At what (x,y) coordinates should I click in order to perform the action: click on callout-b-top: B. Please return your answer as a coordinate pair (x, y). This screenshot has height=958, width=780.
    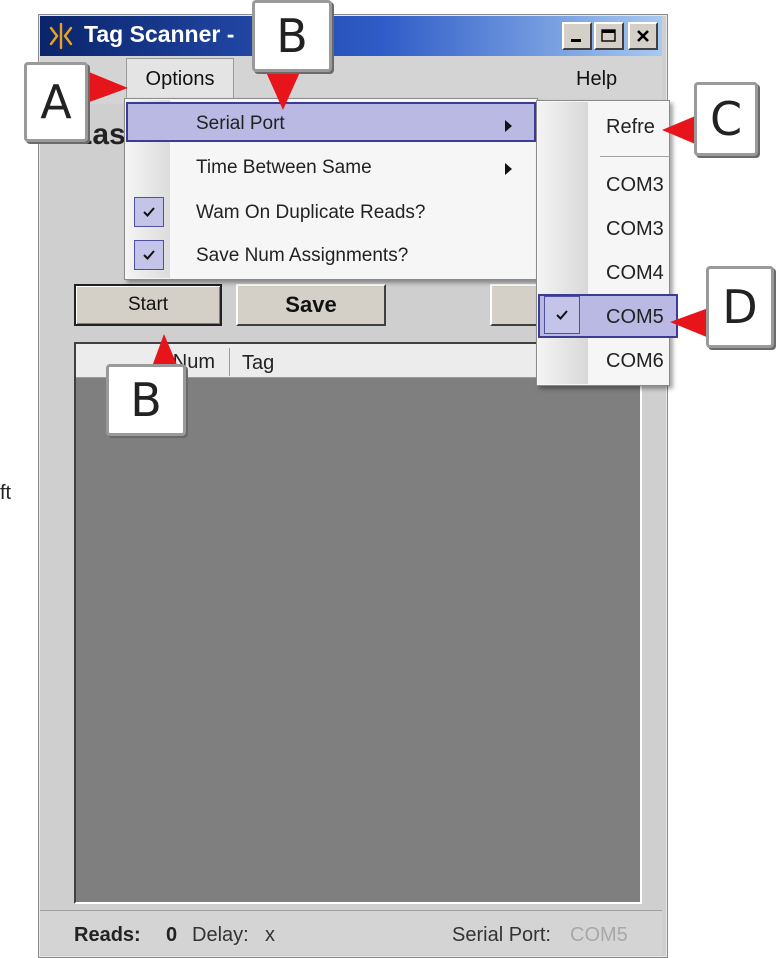
    Looking at the image, I should click on (292, 36).